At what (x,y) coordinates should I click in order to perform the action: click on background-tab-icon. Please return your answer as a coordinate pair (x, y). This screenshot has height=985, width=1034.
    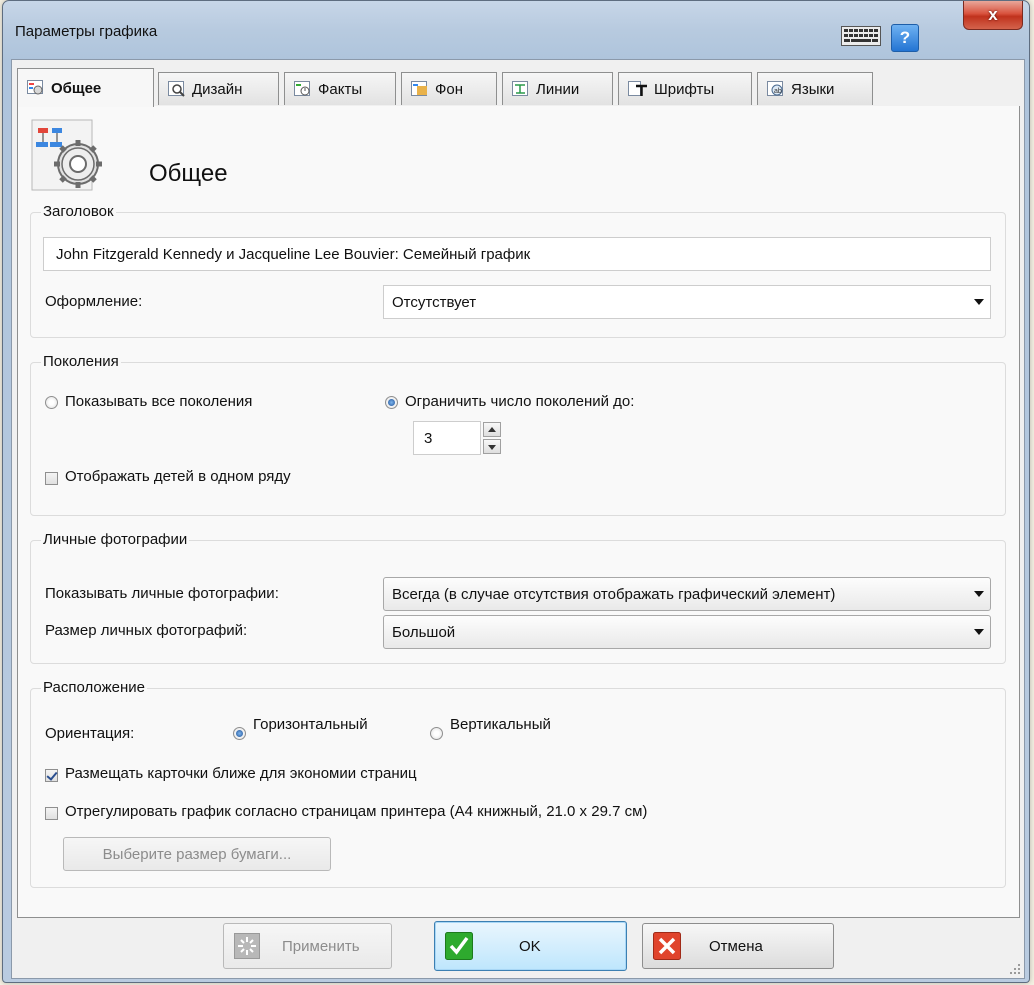
    Looking at the image, I should click on (419, 88).